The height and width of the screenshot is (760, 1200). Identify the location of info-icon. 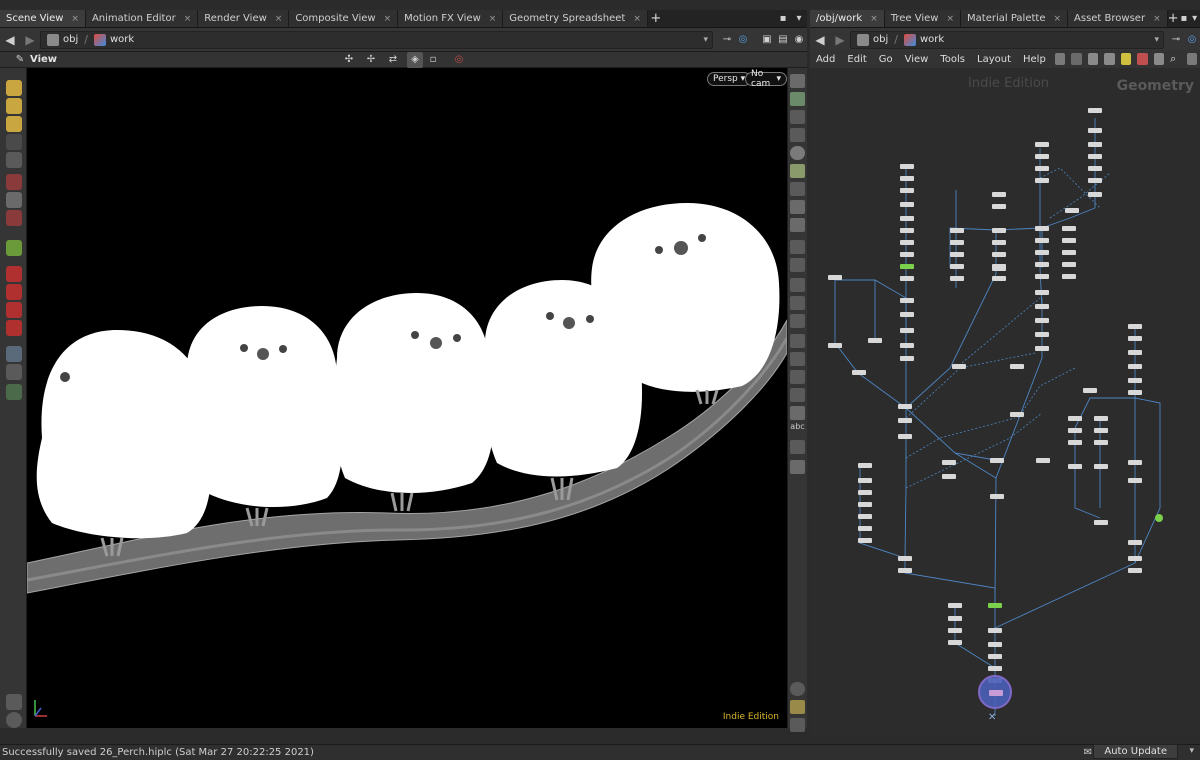
(797, 689).